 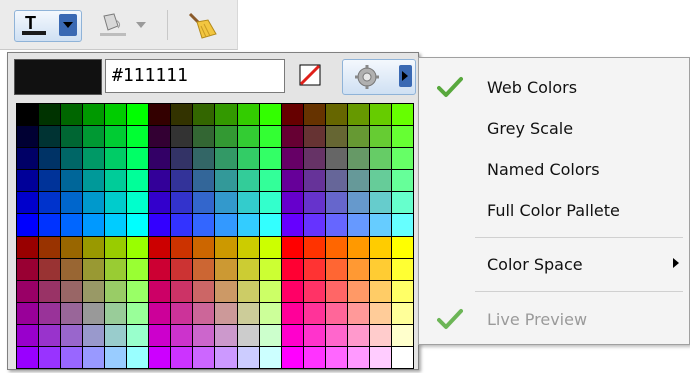 I want to click on hex-color-input: #111111, so click(x=195, y=76).